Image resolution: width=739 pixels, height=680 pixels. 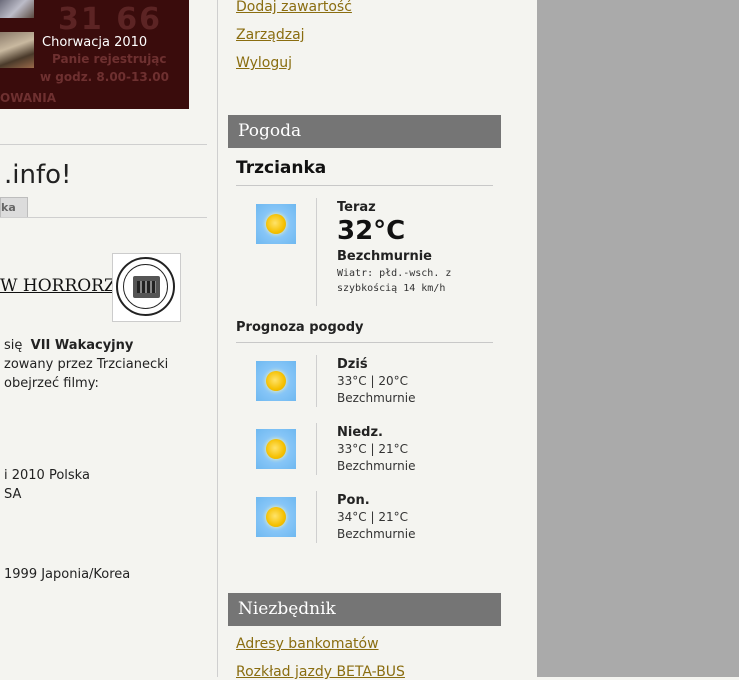 I want to click on current-condition: Bezchmurnie, so click(x=384, y=256).